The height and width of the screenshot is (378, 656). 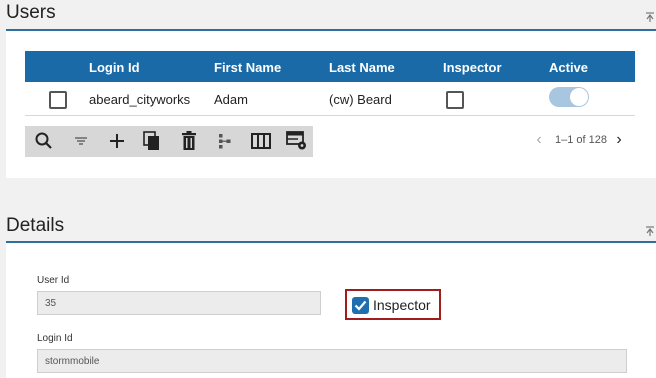 I want to click on col-header-active: Active, so click(x=568, y=67).